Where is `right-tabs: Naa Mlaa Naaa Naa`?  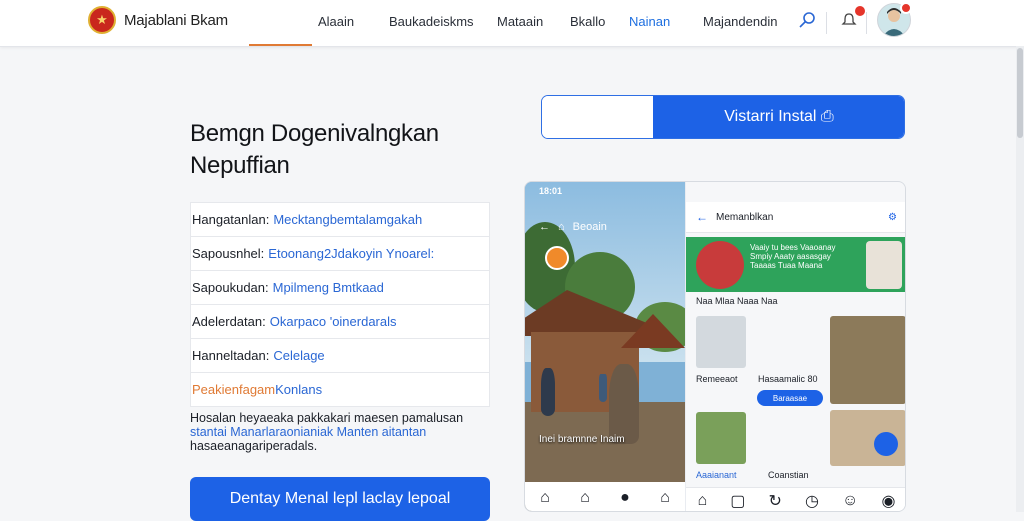
right-tabs: Naa Mlaa Naaa Naa is located at coordinates (737, 301).